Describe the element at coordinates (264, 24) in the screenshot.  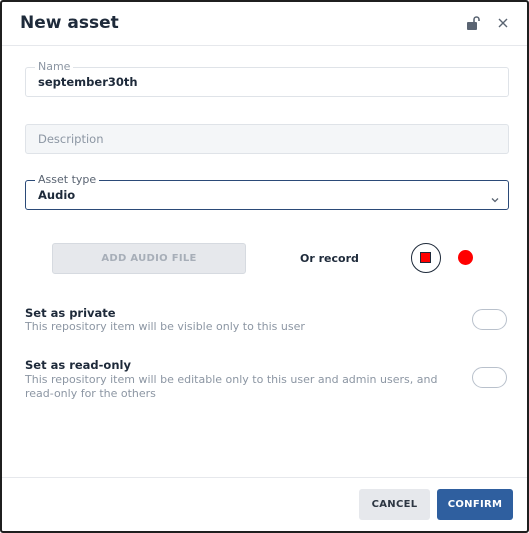
I see `dialog-header: New asset` at that location.